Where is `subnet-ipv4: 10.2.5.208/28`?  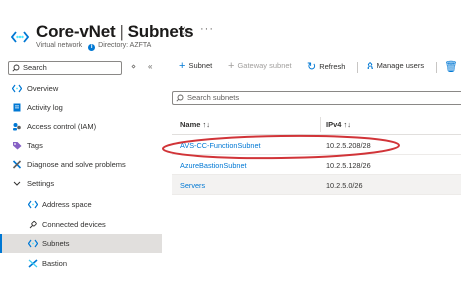
subnet-ipv4: 10.2.5.208/28 is located at coordinates (348, 145).